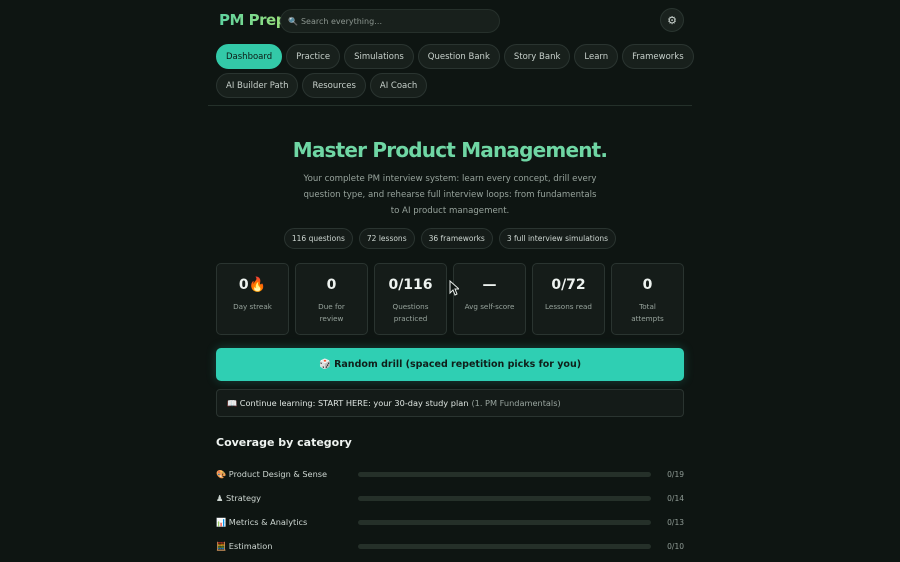 This screenshot has width=900, height=562. I want to click on chip-questions: 116 questions, so click(318, 238).